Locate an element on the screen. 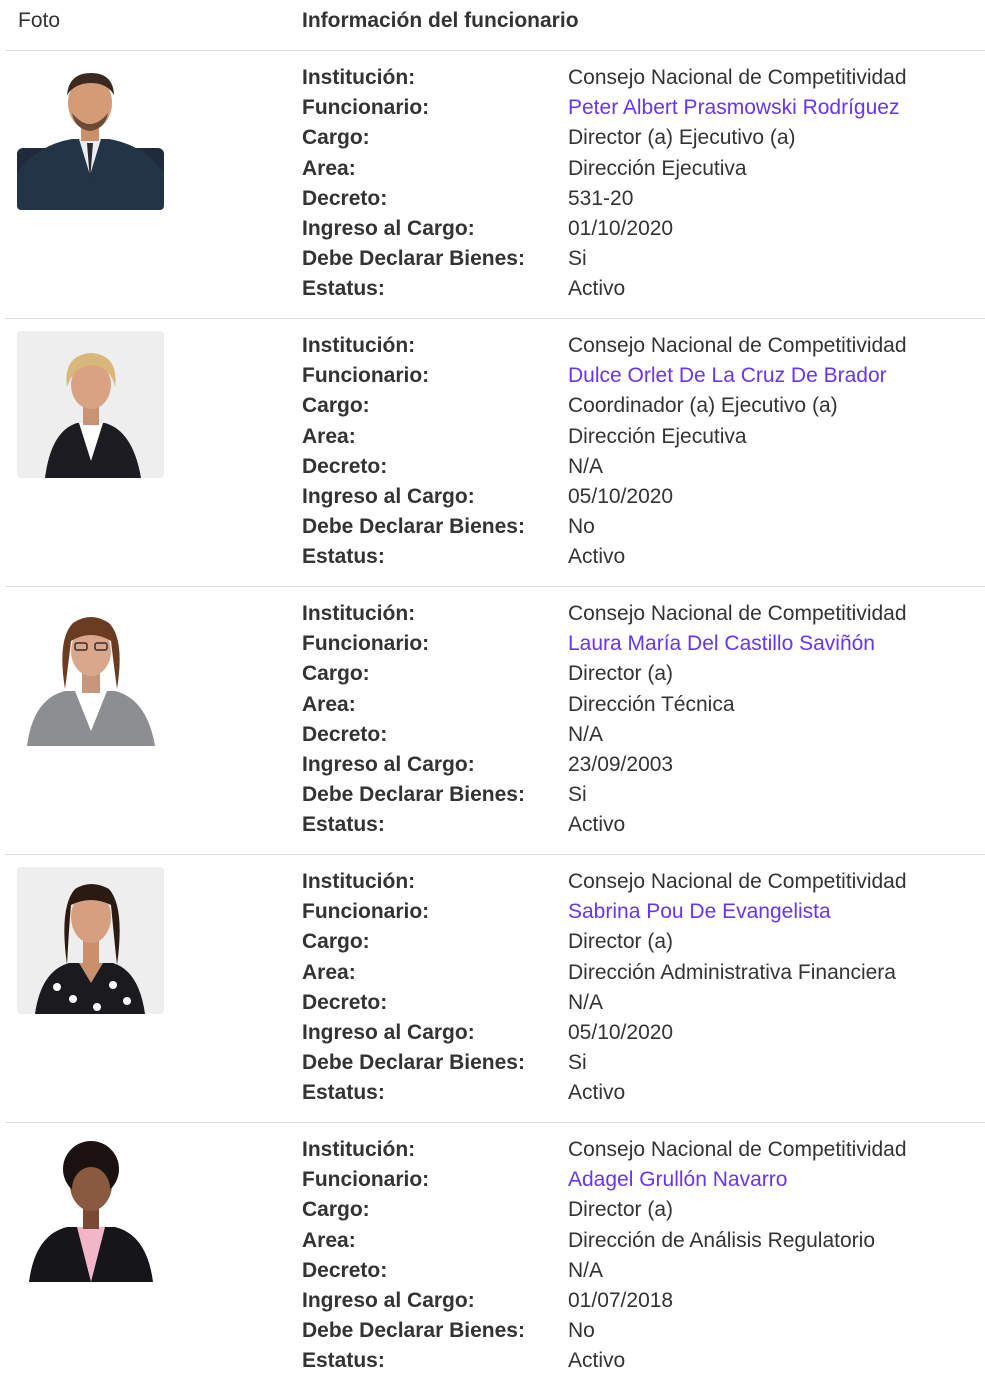  value-ingreso: 01/10/2020 is located at coordinates (621, 228).